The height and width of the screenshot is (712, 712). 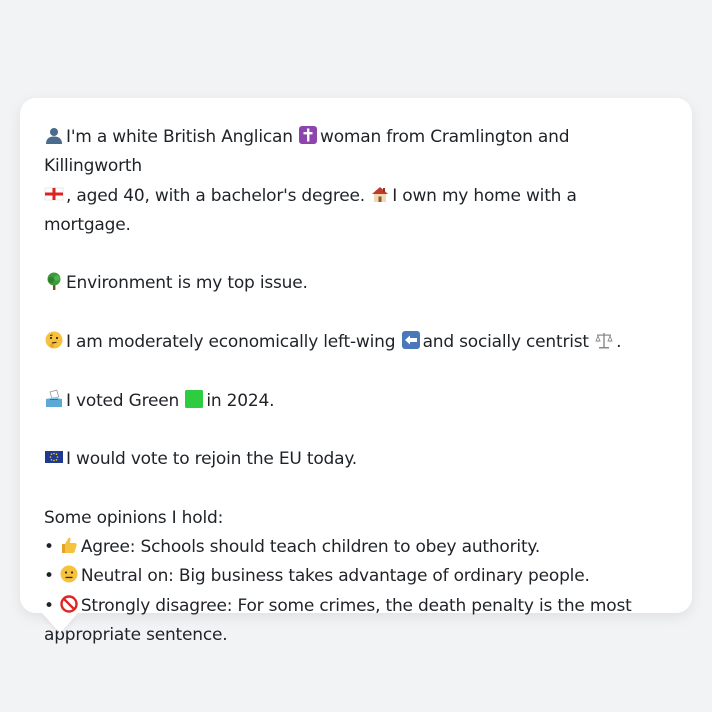 What do you see at coordinates (123, 400) in the screenshot?
I see `vote-text-a: I voted Green` at bounding box center [123, 400].